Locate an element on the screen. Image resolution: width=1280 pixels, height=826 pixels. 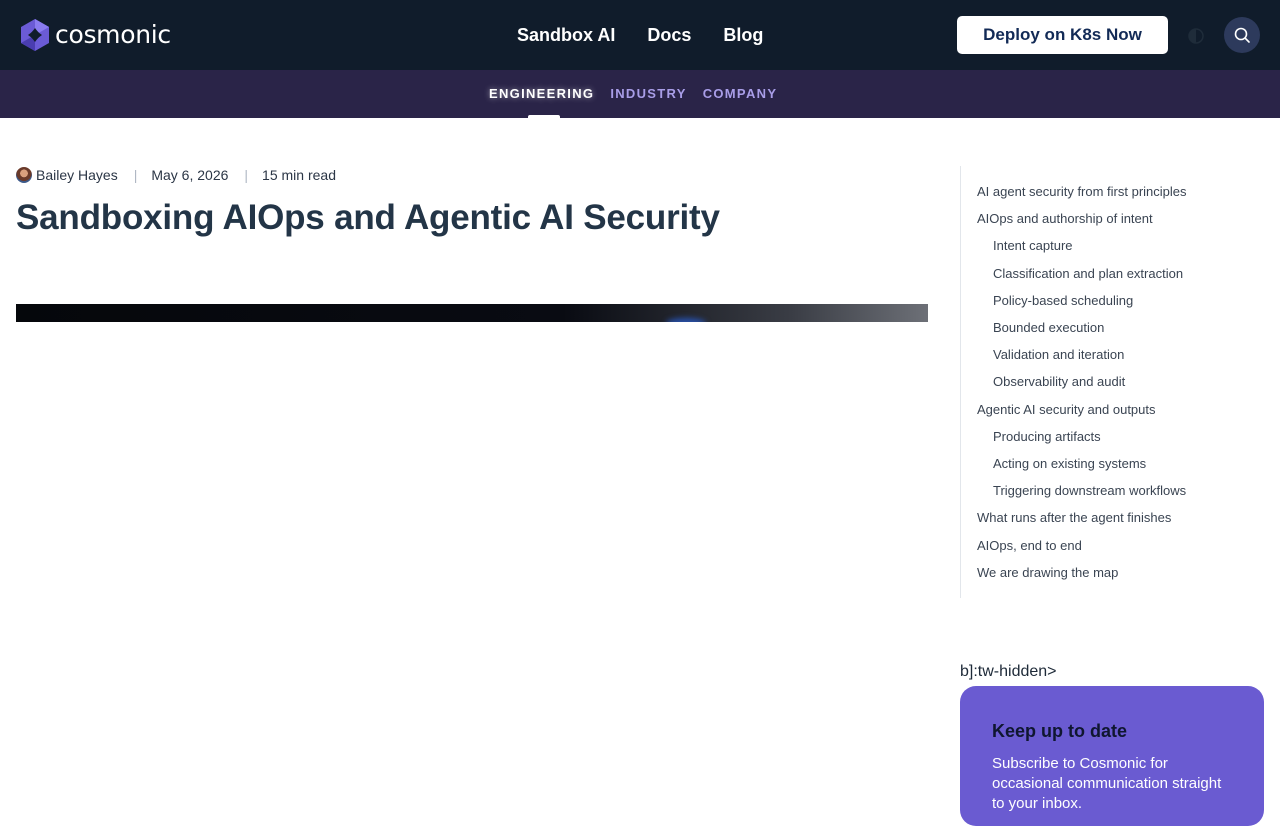
toc-item: Agentic AI security and outputs is located at coordinates (1110, 409).